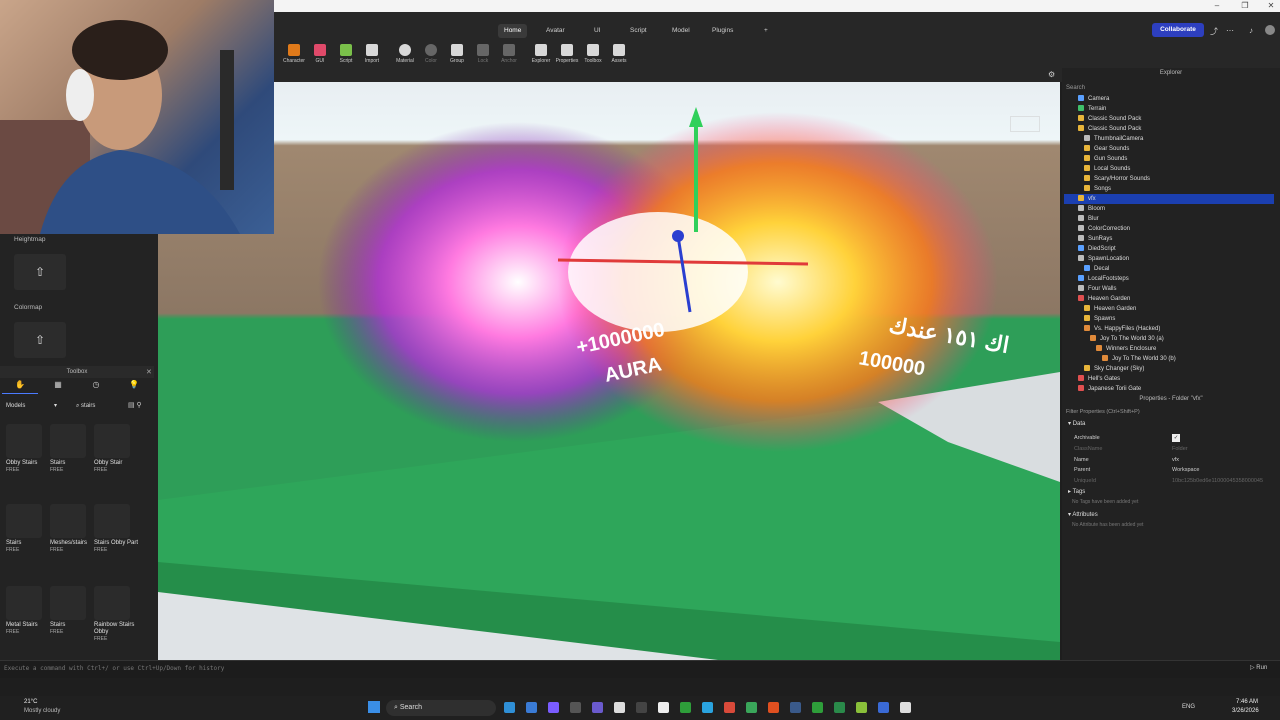 This screenshot has width=1280, height=720. What do you see at coordinates (1176, 239) in the screenshot?
I see `tree-item: SunRays` at bounding box center [1176, 239].